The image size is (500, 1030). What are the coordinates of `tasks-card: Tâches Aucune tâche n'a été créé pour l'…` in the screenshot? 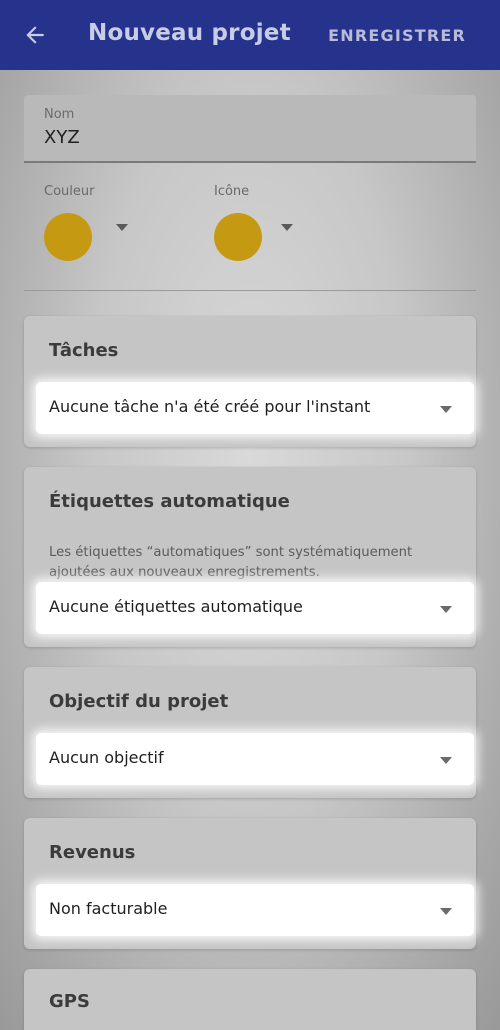 It's located at (250, 381).